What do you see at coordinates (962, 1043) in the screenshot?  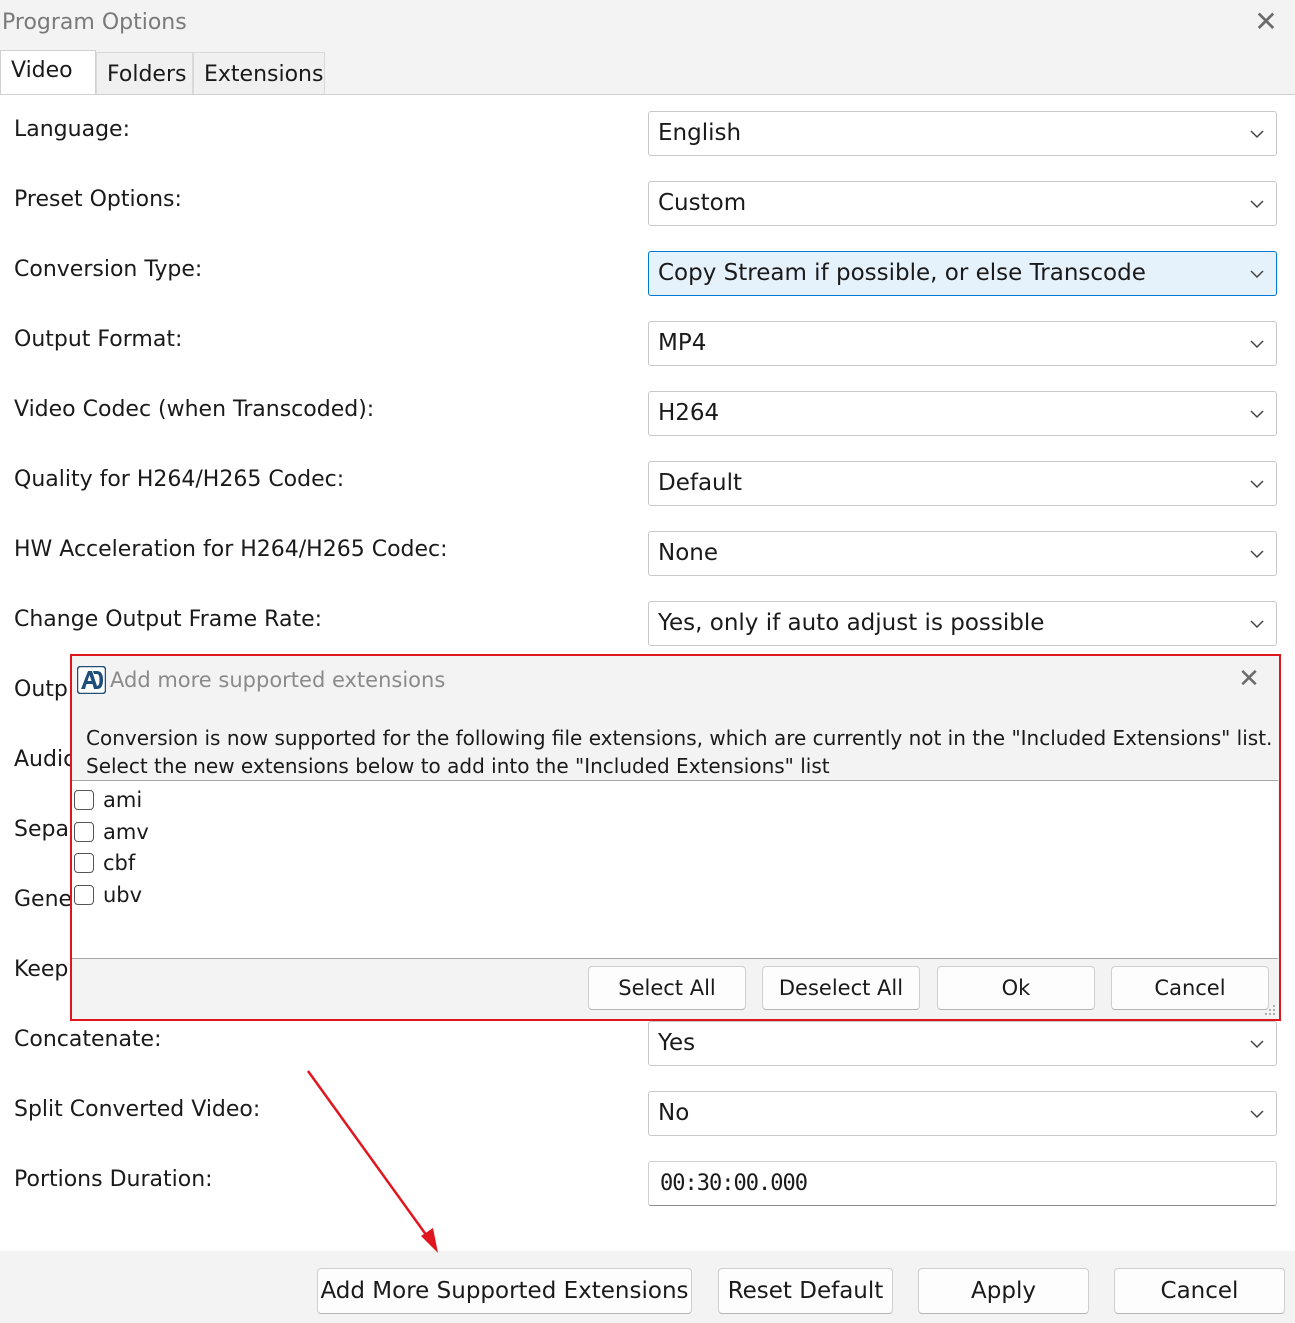 I see `concatenate-dropdown: Yes` at bounding box center [962, 1043].